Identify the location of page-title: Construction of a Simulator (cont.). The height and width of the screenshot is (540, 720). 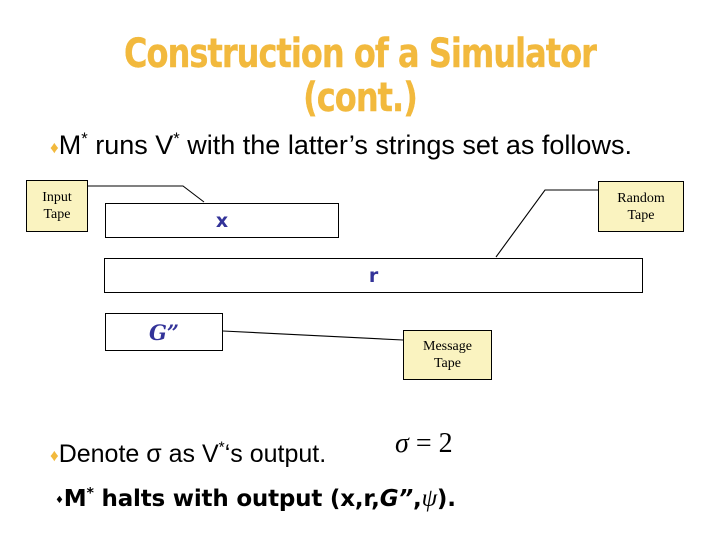
(360, 76).